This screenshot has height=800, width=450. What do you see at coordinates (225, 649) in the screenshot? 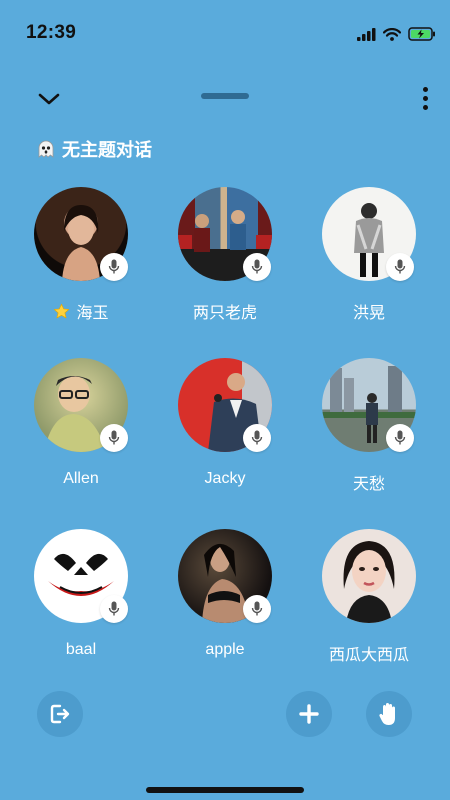
I see `member-name: apple` at bounding box center [225, 649].